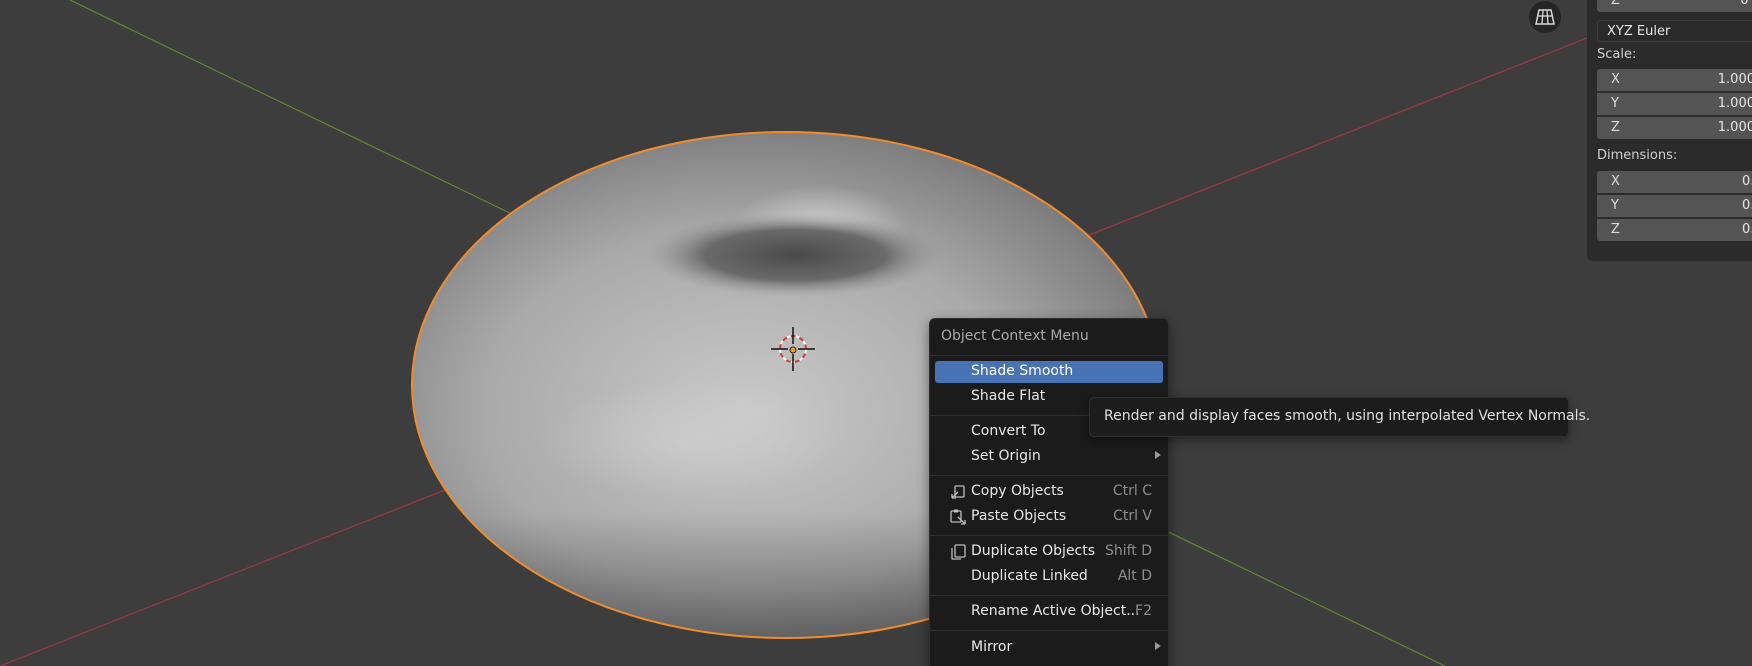 The width and height of the screenshot is (1752, 666). I want to click on menu-item-mirror: Mirror, so click(1049, 648).